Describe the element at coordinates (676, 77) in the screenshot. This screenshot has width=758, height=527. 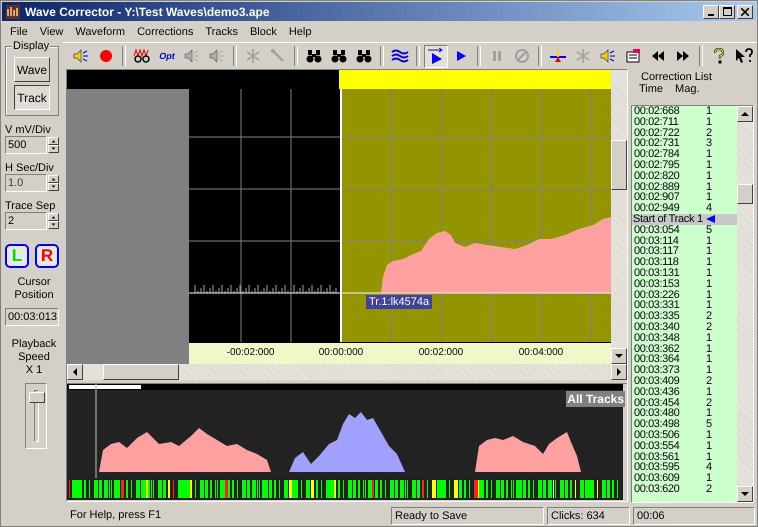
I see `list-title: Correction List` at that location.